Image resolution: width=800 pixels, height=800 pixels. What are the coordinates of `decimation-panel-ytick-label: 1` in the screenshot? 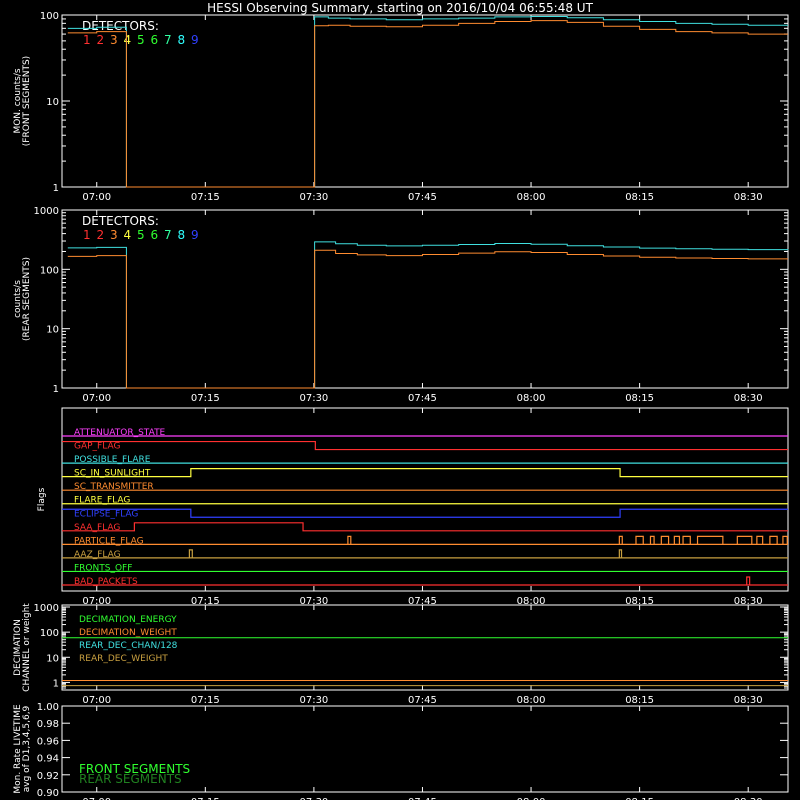 It's located at (56, 683).